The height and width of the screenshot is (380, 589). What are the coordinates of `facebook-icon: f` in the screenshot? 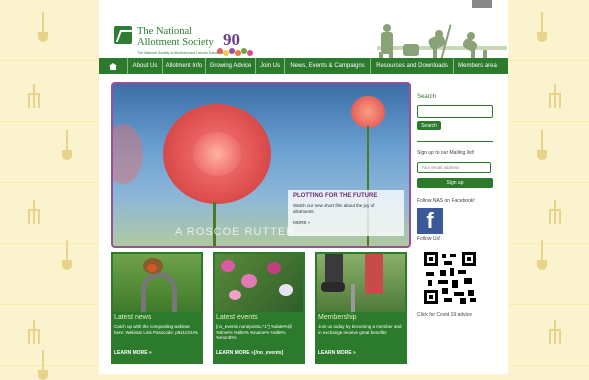 It's located at (430, 221).